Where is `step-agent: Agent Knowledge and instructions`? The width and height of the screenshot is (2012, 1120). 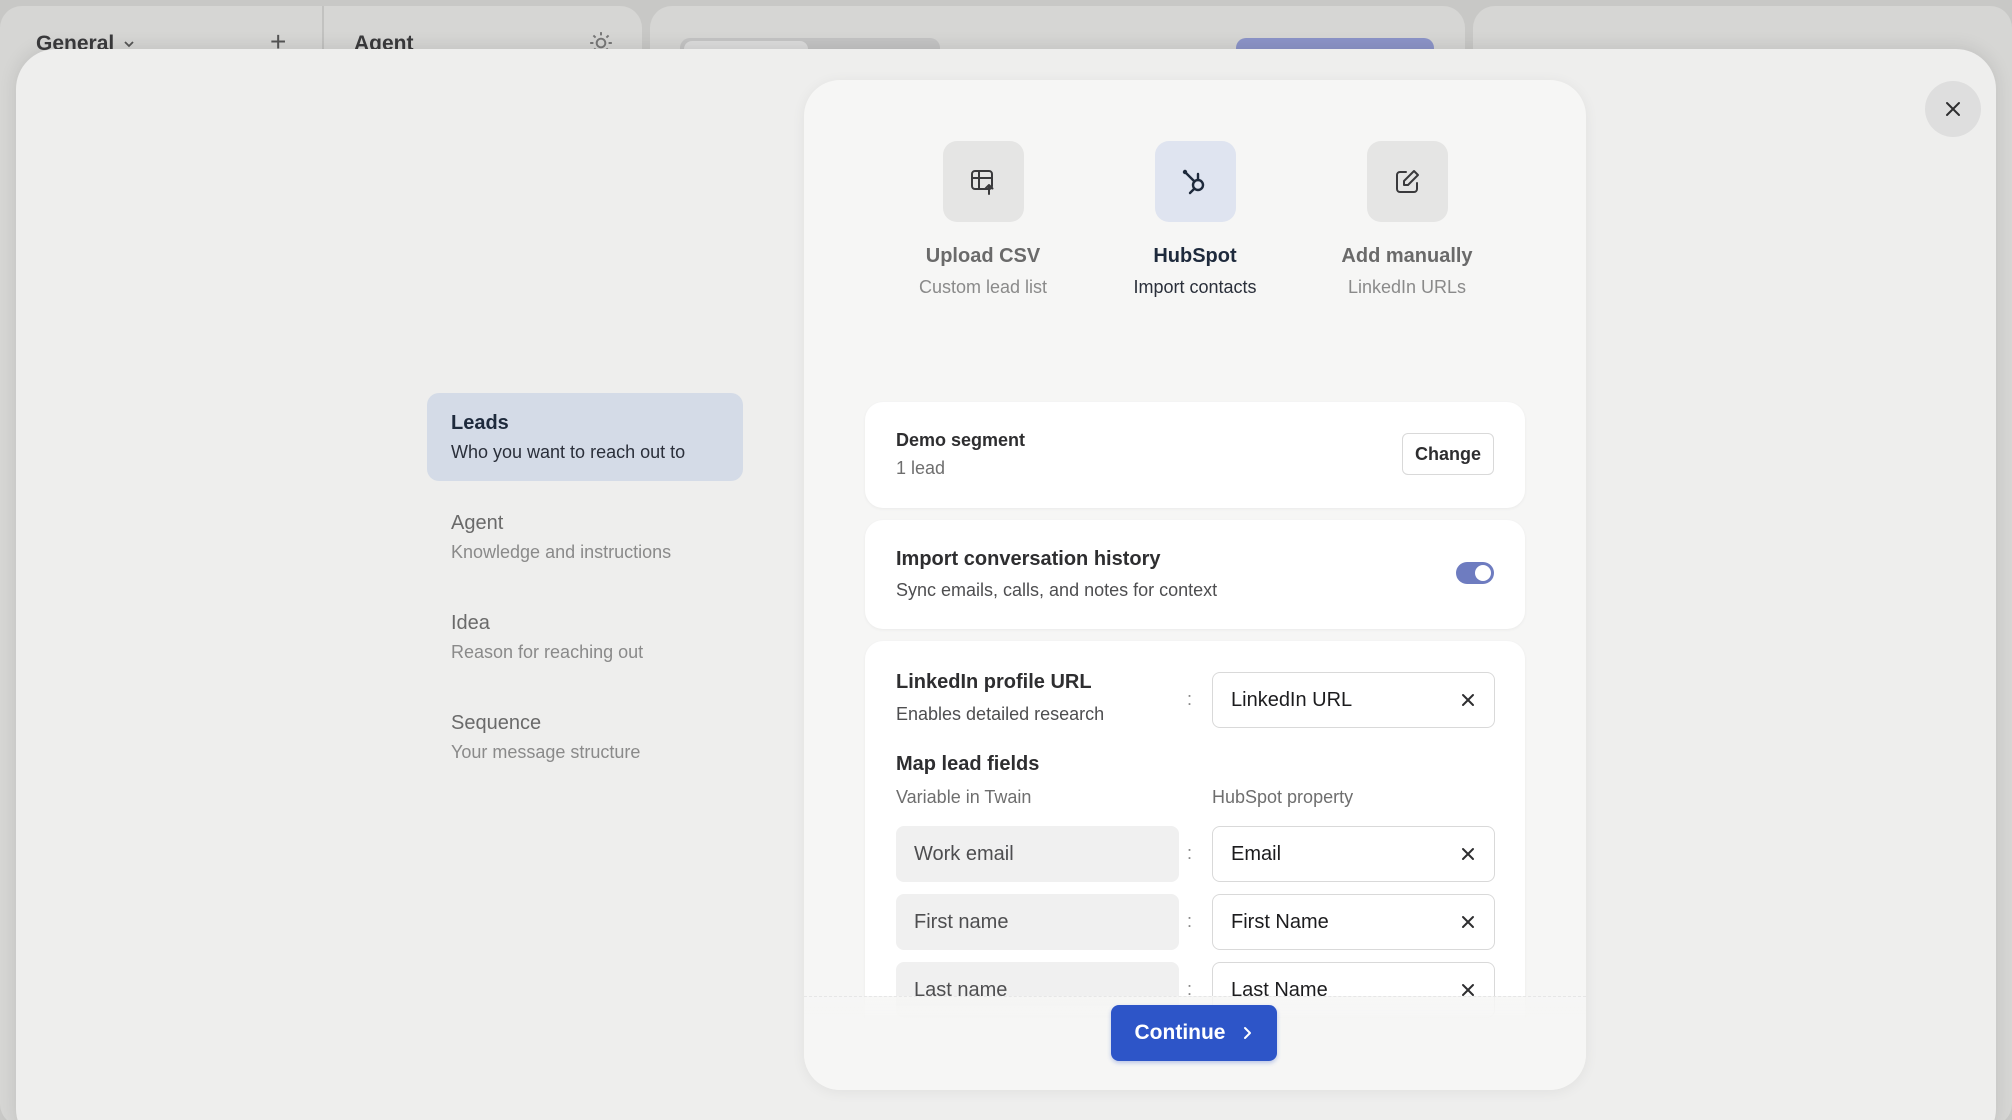 step-agent: Agent Knowledge and instructions is located at coordinates (585, 537).